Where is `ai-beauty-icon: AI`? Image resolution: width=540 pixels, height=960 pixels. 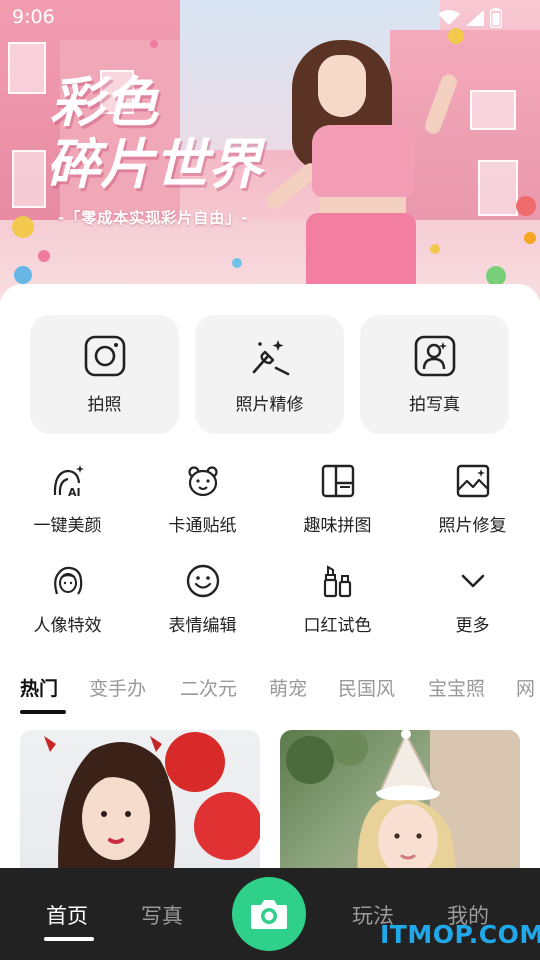 ai-beauty-icon: AI is located at coordinates (68, 482).